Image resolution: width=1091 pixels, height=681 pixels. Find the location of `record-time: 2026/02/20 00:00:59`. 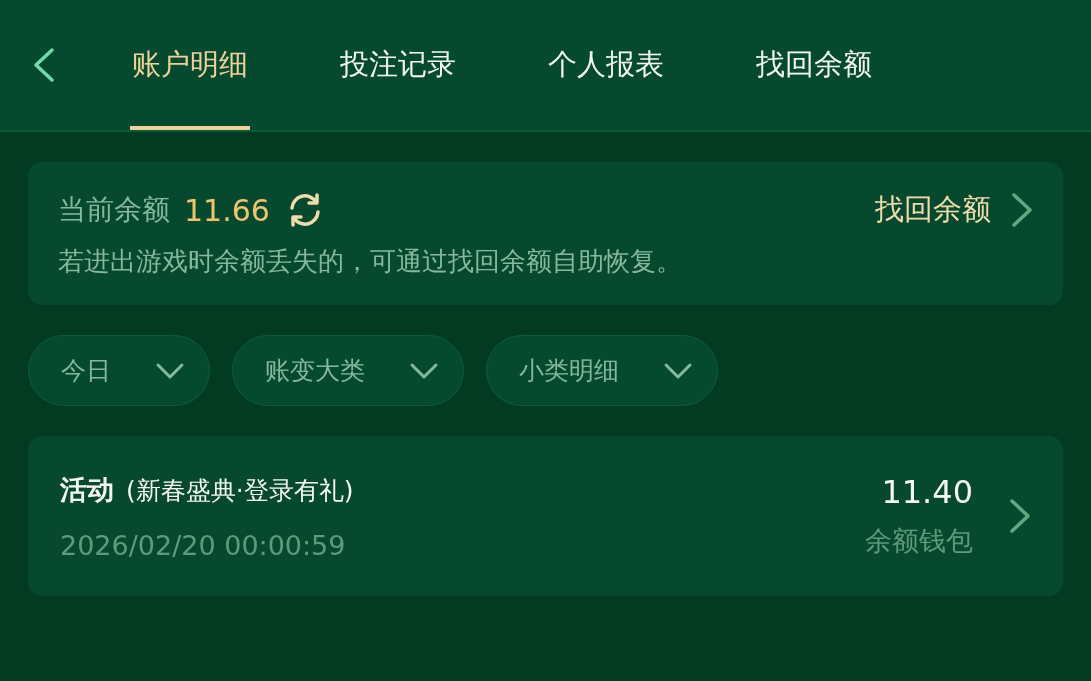

record-time: 2026/02/20 00:00:59 is located at coordinates (203, 545).